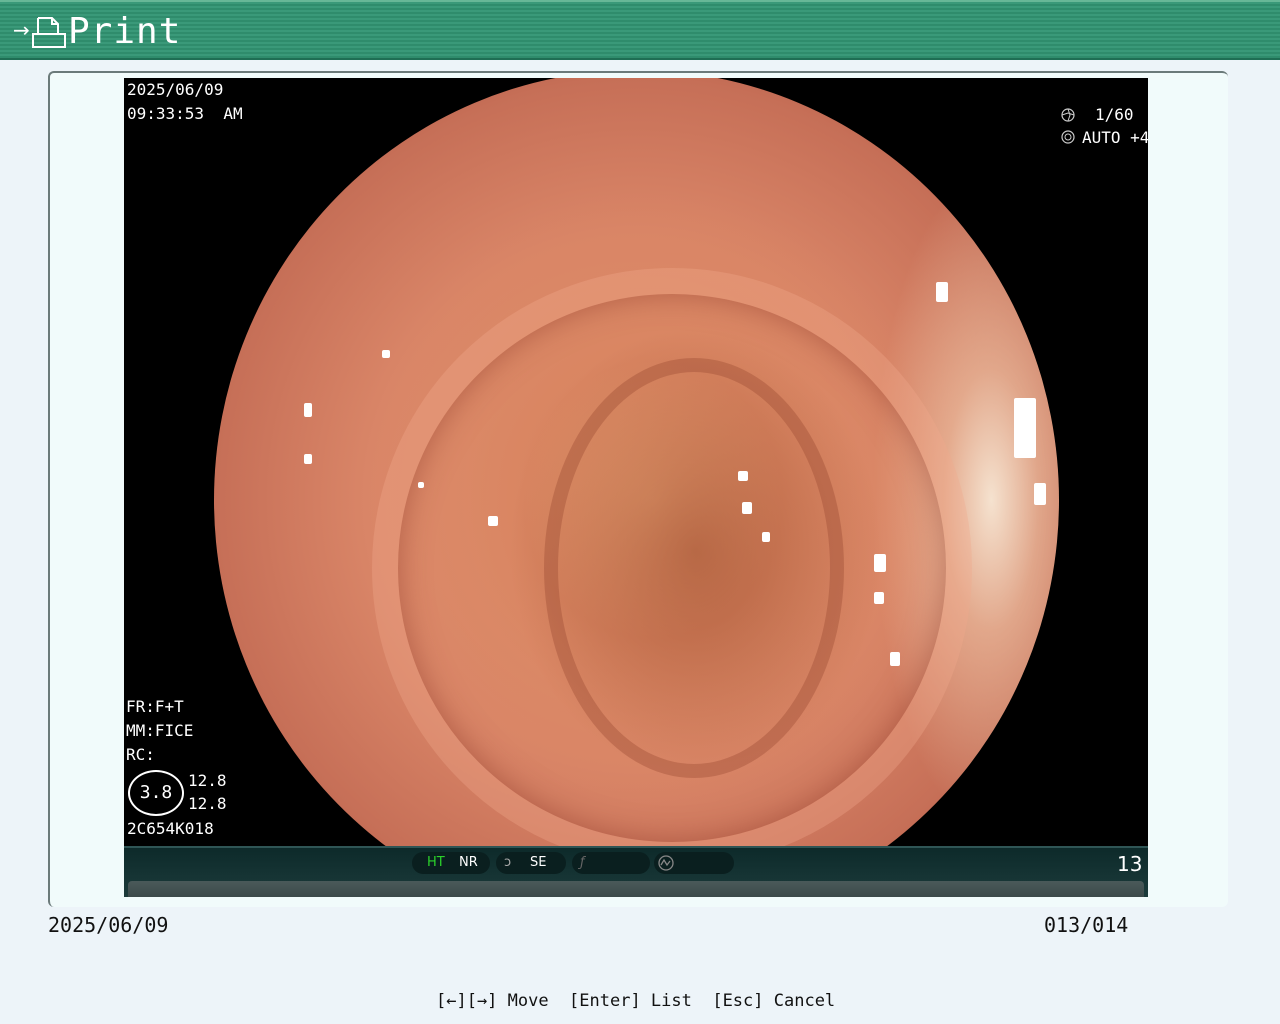 The height and width of the screenshot is (1024, 1280). I want to click on lens-value-badge: 3.8, so click(156, 793).